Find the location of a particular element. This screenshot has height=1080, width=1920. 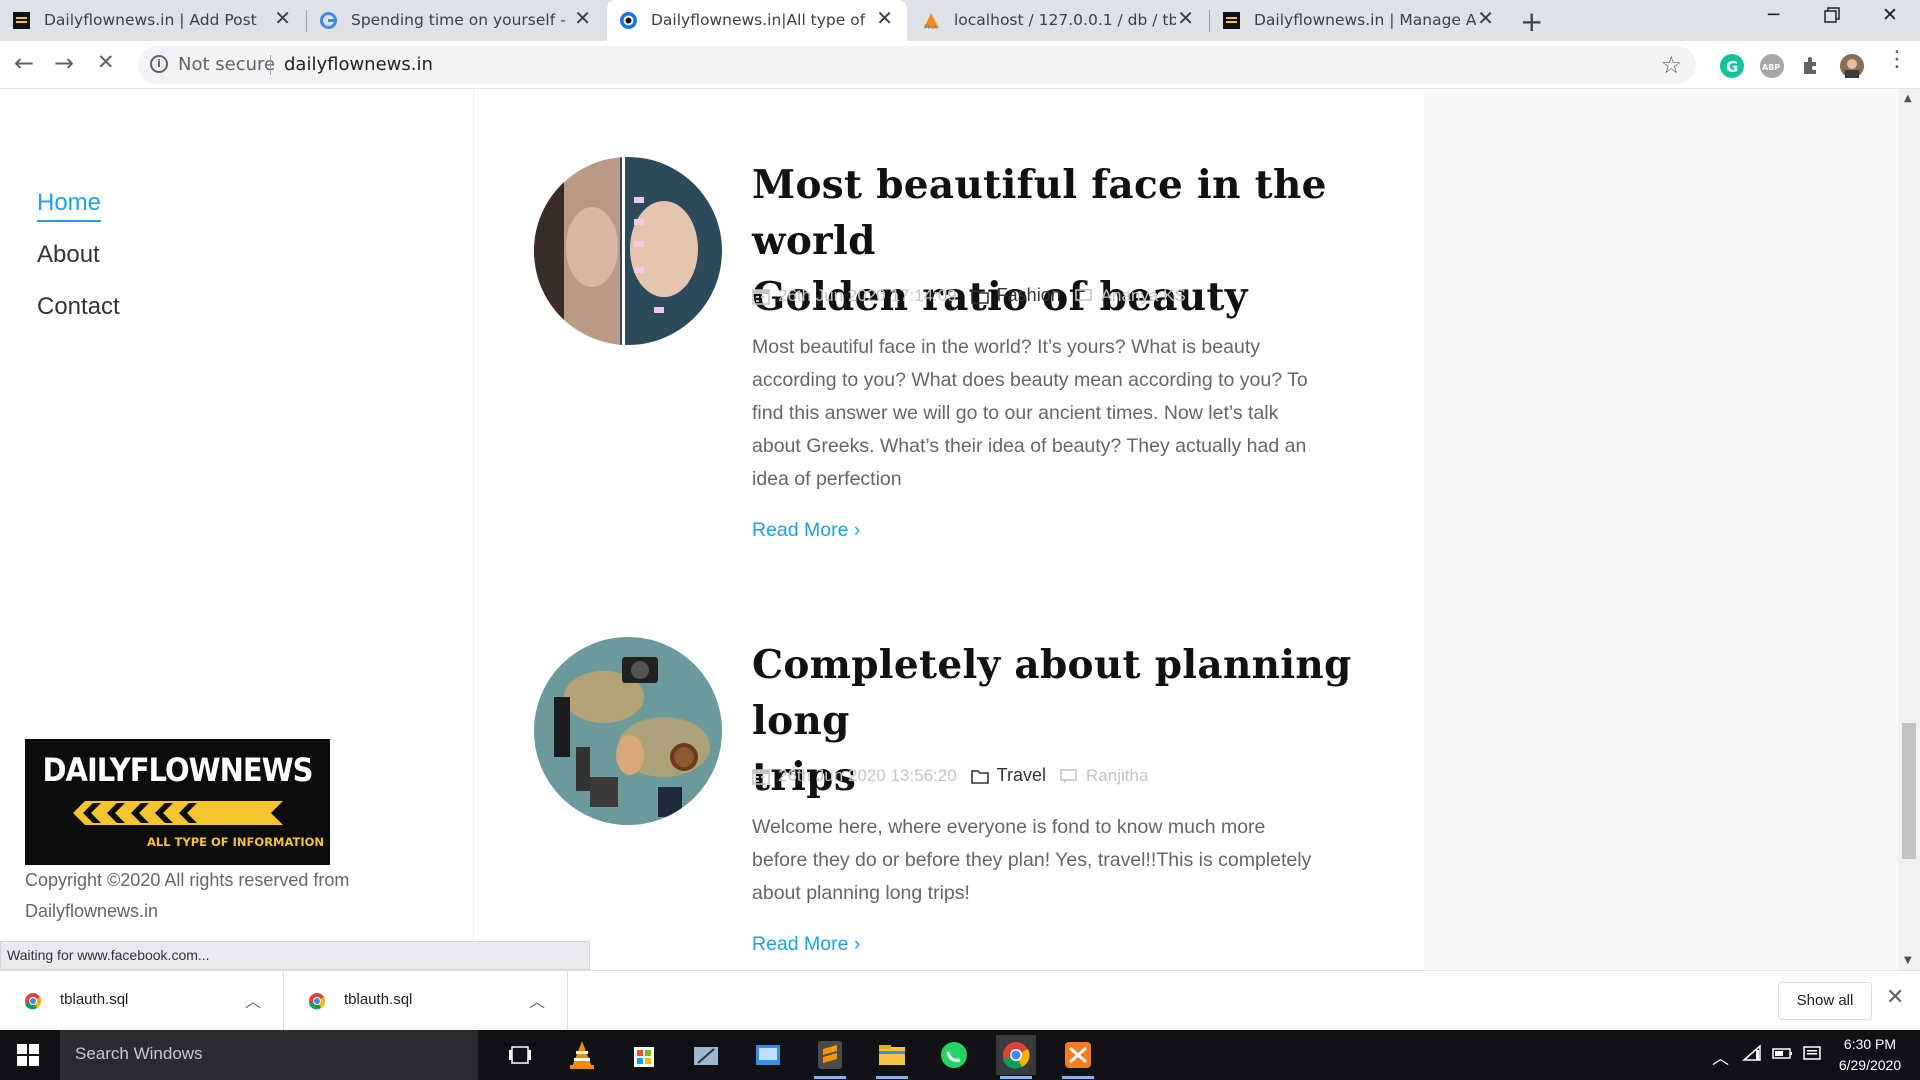

tab-title: Dailyflownews.in | Add Post is located at coordinates (150, 20).